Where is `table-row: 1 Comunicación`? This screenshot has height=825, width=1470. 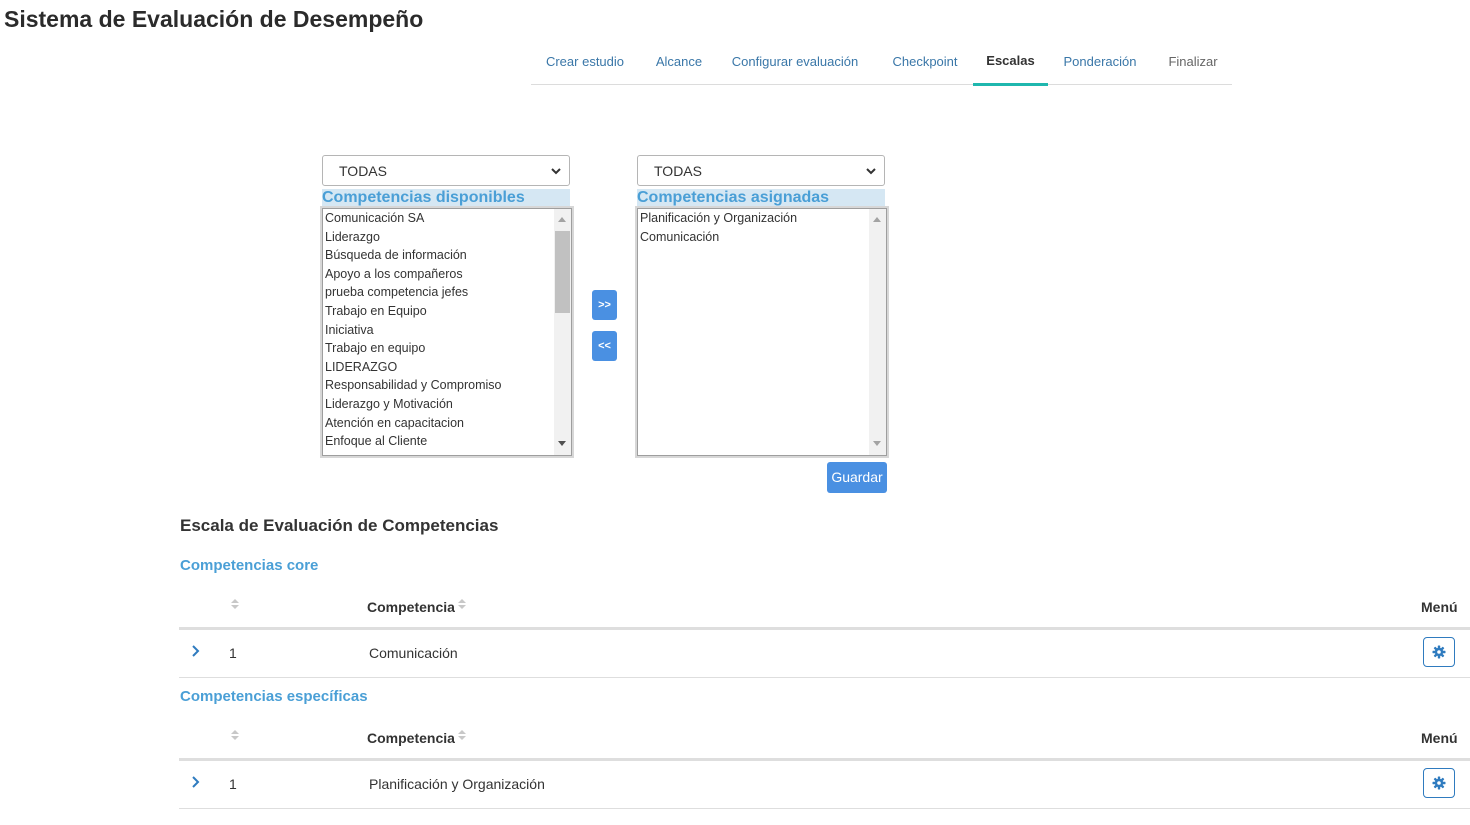
table-row: 1 Comunicación is located at coordinates (824, 653).